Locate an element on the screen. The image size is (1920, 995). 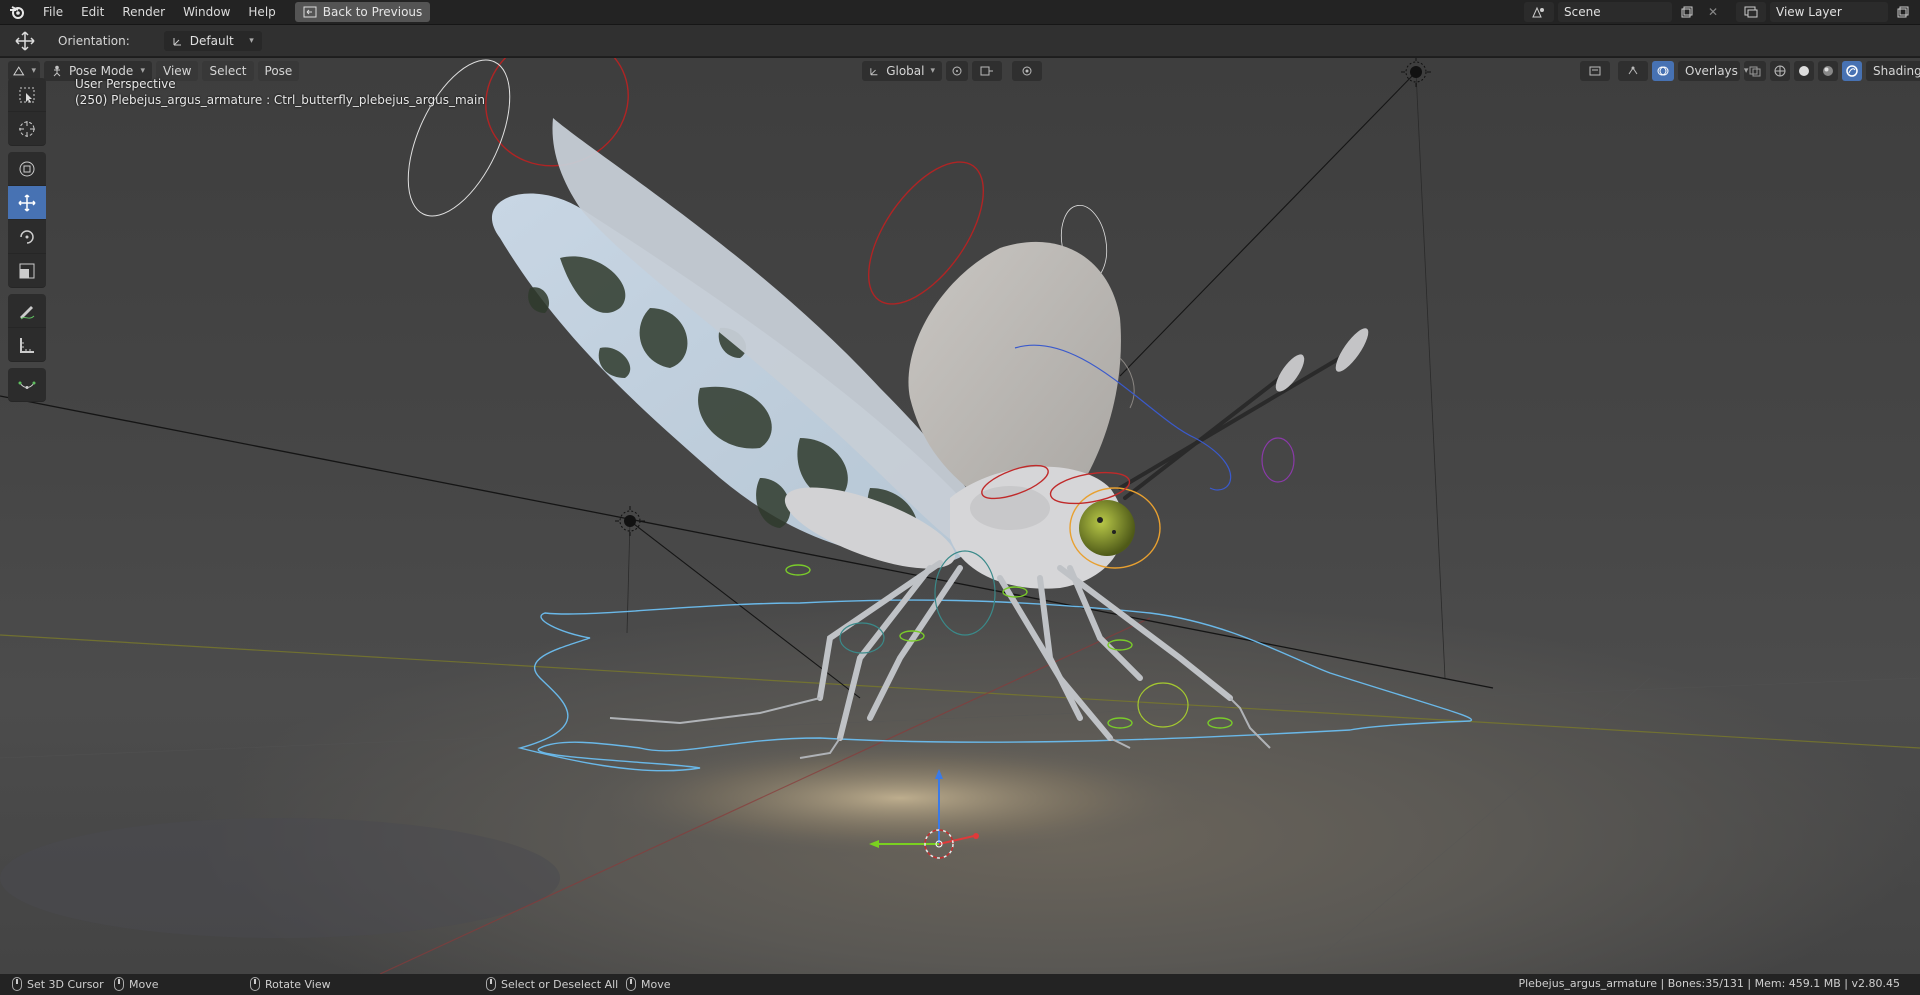
status-hint-label: Set 3D Cursor is located at coordinates (65, 984).